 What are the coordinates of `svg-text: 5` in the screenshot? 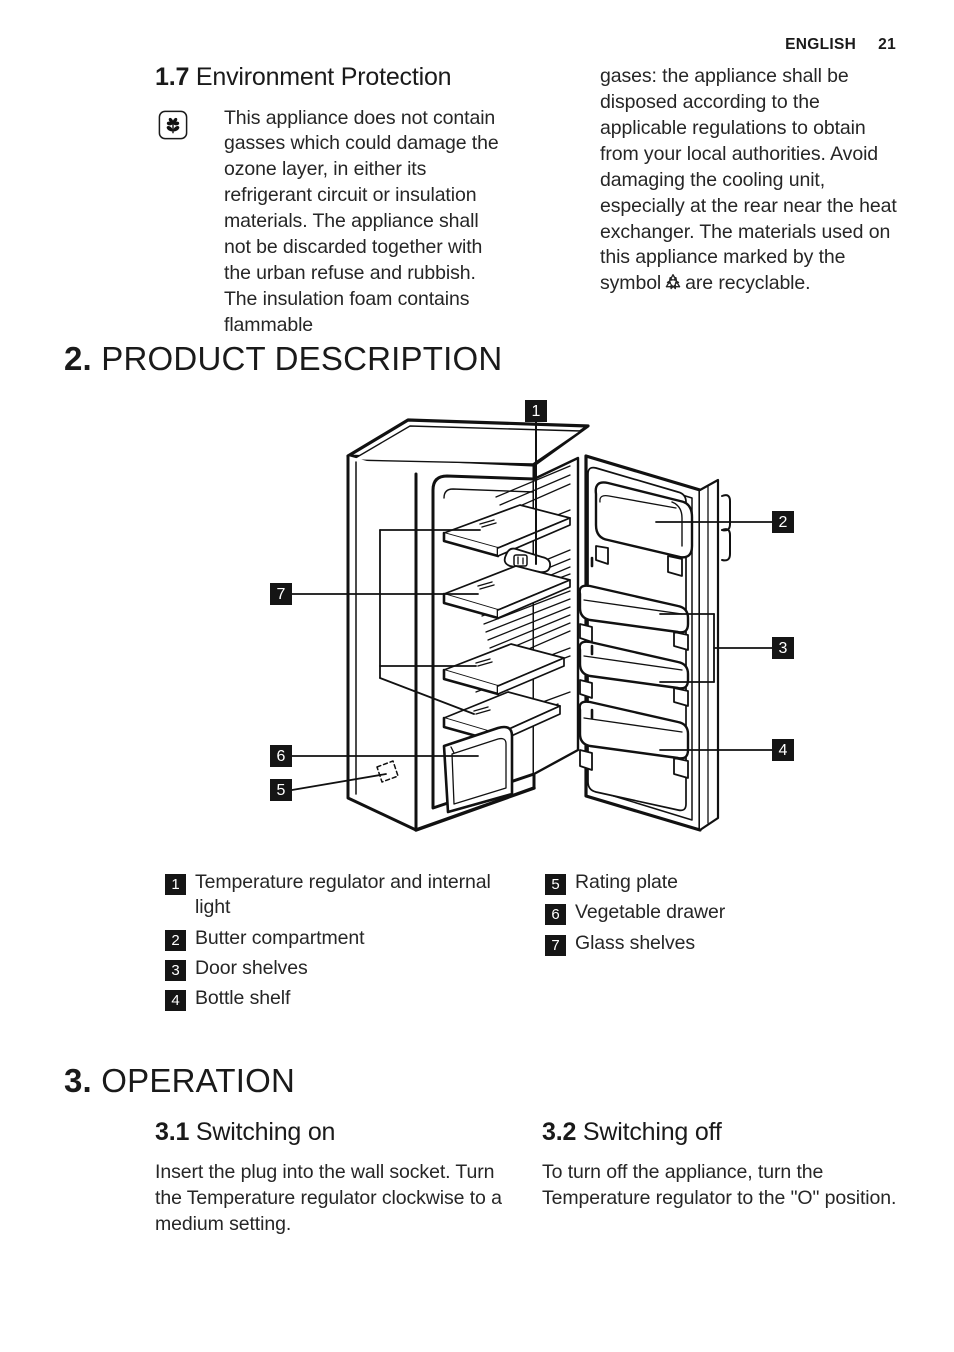 It's located at (281, 790).